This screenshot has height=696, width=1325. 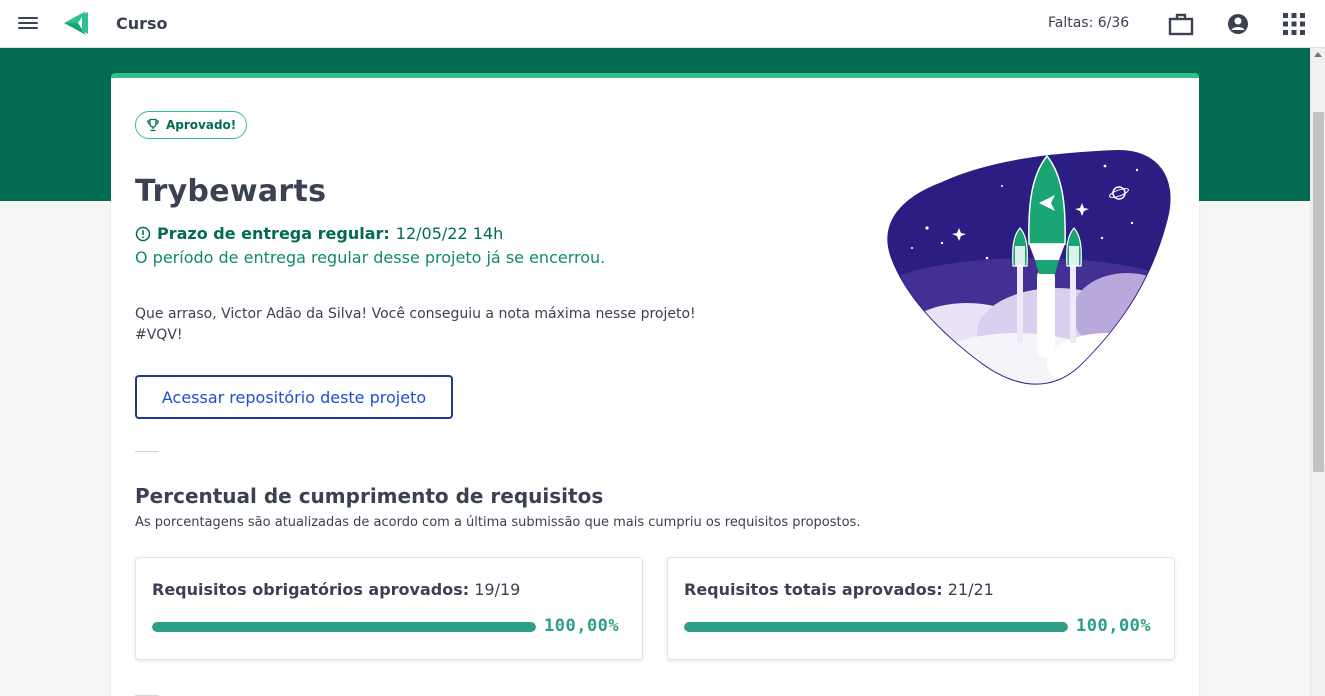 What do you see at coordinates (159, 335) in the screenshot?
I see `grade-message-tag: #VQV!` at bounding box center [159, 335].